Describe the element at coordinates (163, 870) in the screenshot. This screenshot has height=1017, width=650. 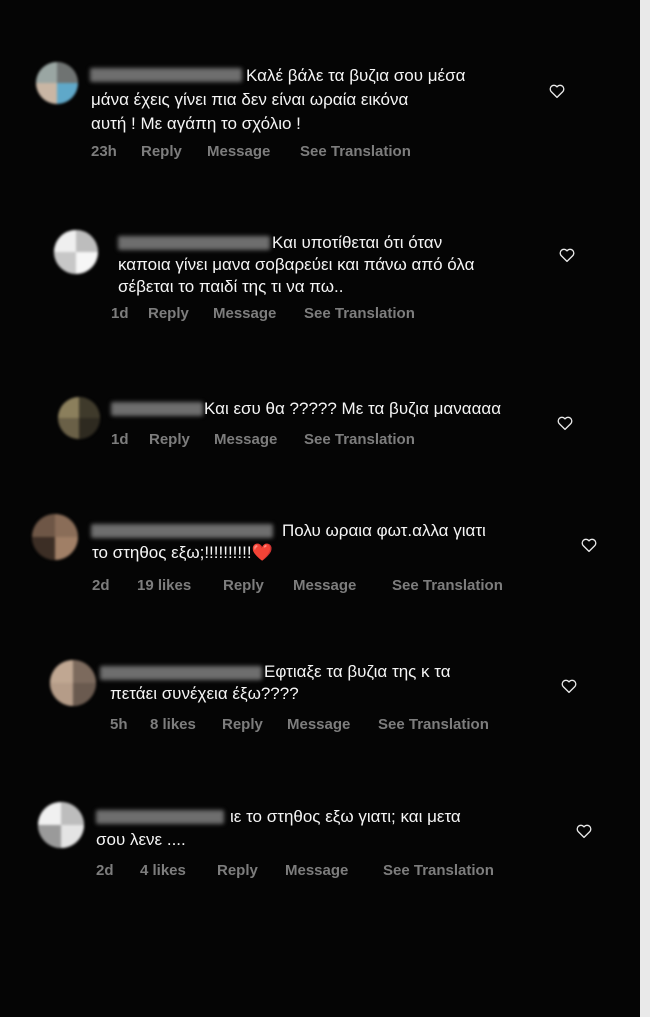
I see `likes-count: 4 likes` at that location.